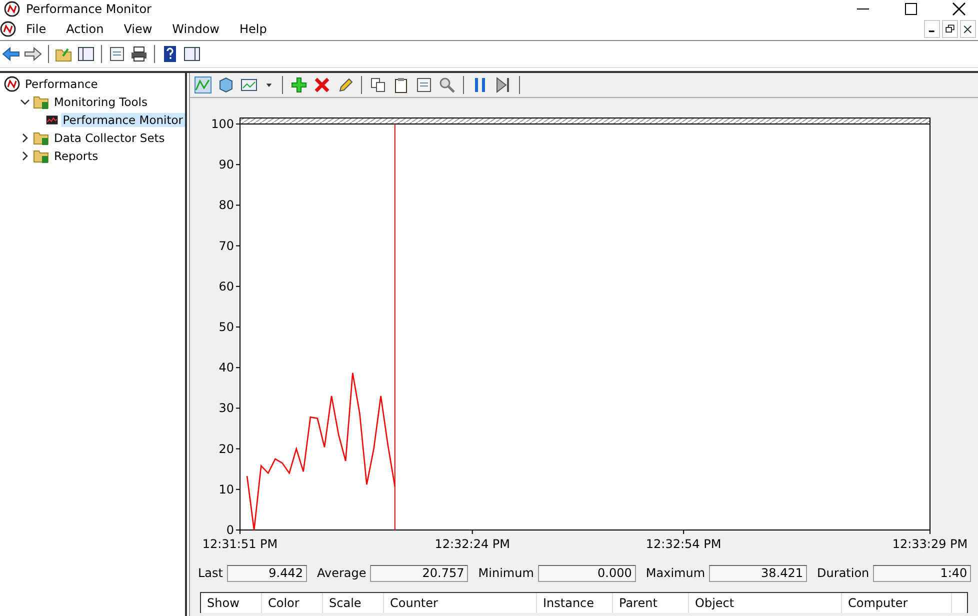  I want to click on tree-item: Data Collector Sets, so click(109, 138).